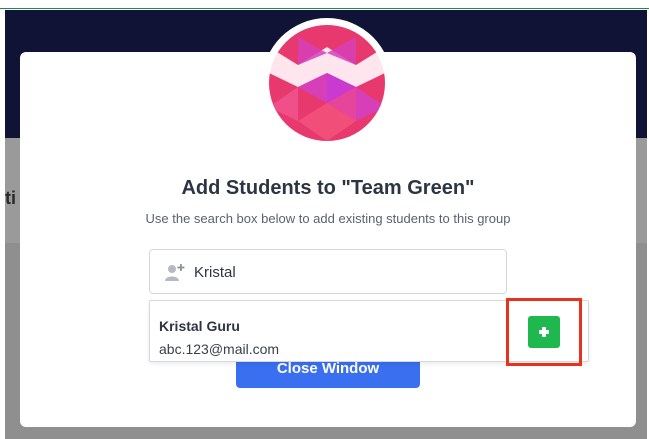 This screenshot has height=439, width=649. What do you see at coordinates (328, 188) in the screenshot?
I see `modal-title: Add Students to "Team Green"` at bounding box center [328, 188].